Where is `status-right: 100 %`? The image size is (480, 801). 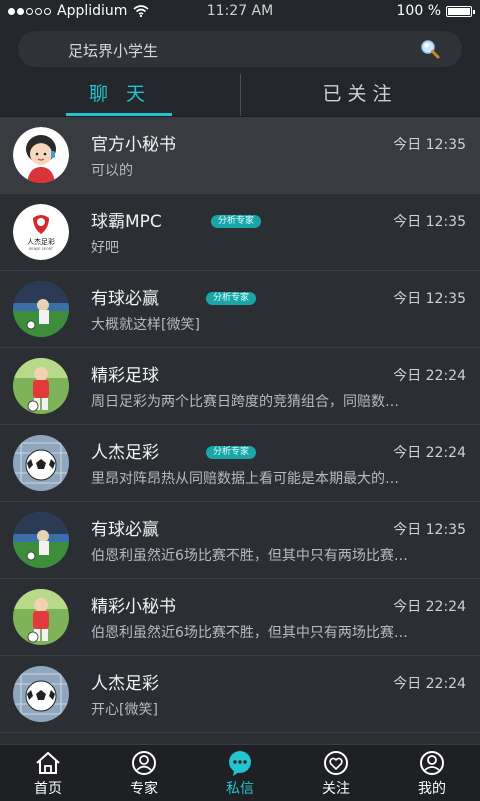 status-right: 100 % is located at coordinates (435, 11).